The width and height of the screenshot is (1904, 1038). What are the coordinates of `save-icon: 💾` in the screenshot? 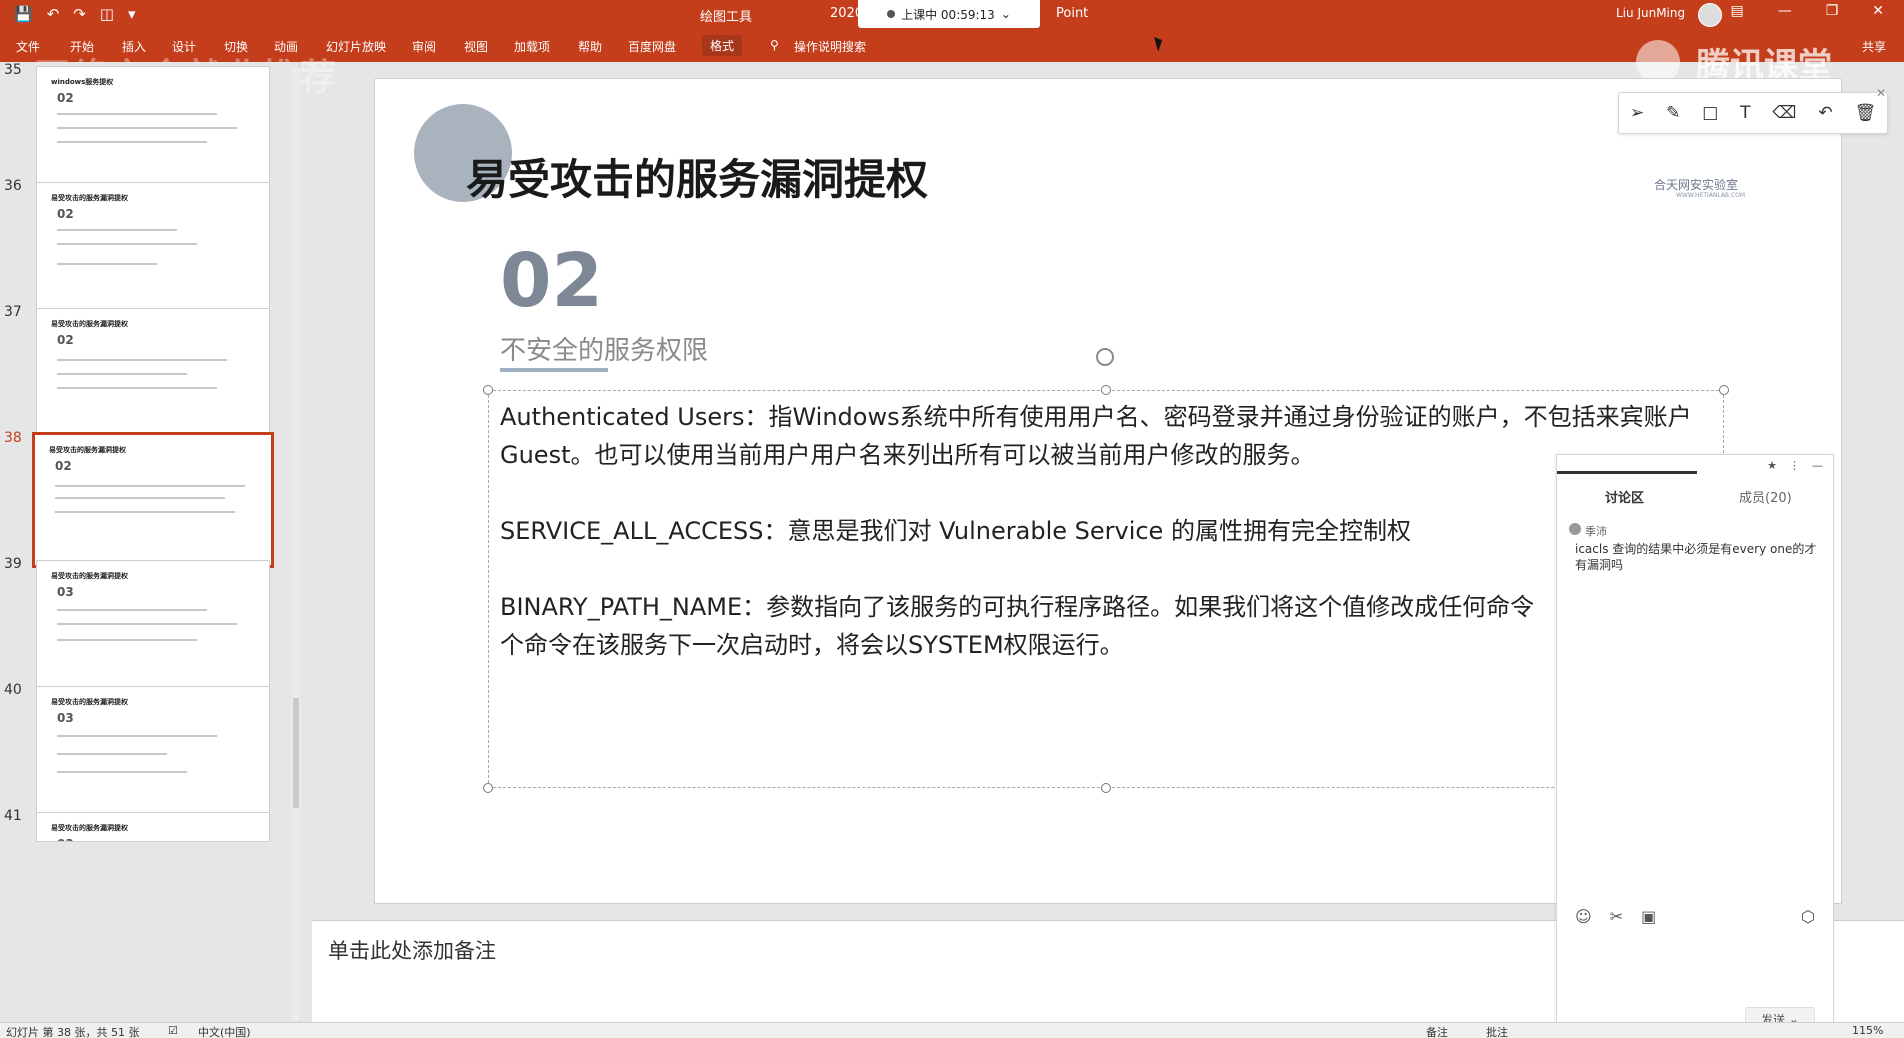 It's located at (23, 14).